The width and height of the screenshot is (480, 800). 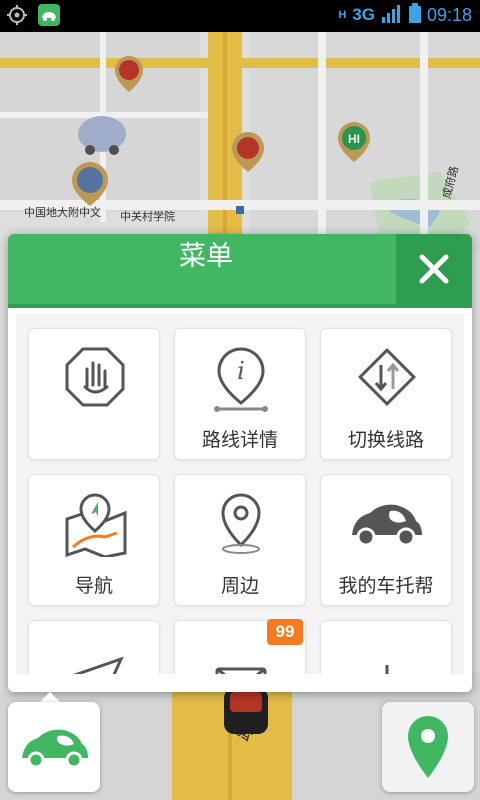 I want to click on svg-text: i, so click(x=241, y=371).